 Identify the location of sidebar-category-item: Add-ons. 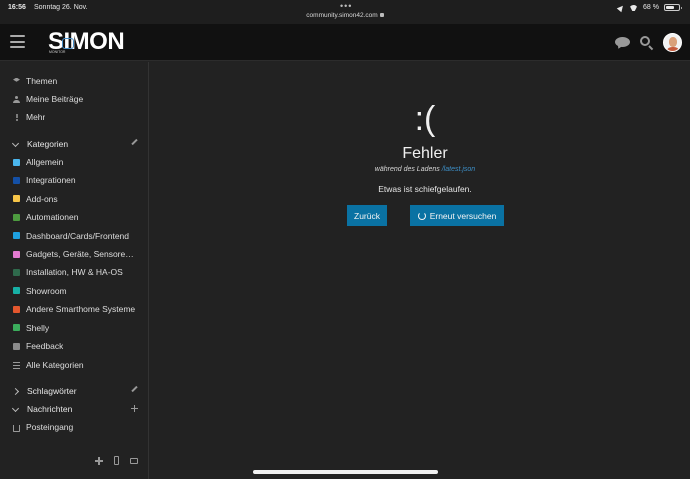
(74, 199).